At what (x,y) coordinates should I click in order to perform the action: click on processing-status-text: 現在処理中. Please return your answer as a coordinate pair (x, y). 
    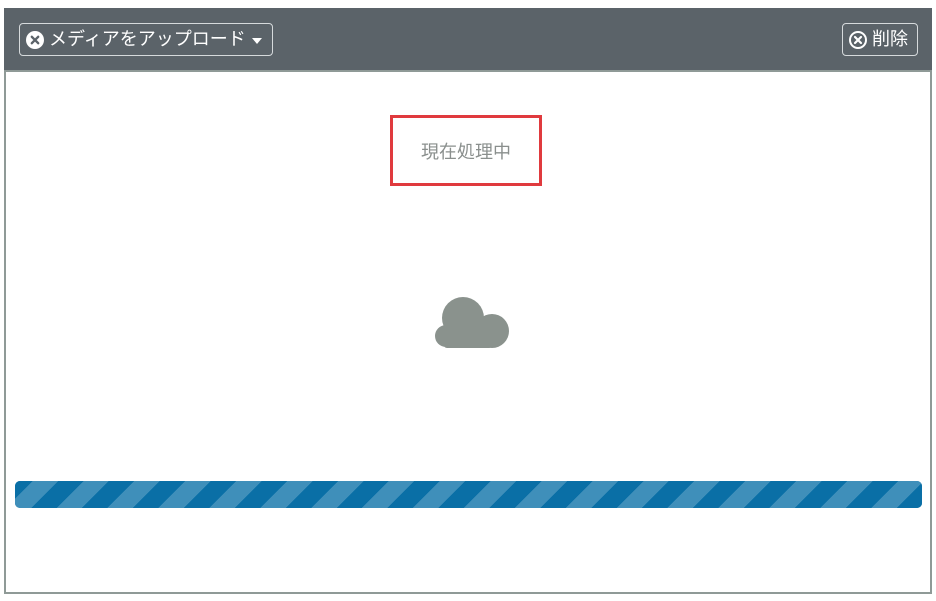
    Looking at the image, I should click on (466, 152).